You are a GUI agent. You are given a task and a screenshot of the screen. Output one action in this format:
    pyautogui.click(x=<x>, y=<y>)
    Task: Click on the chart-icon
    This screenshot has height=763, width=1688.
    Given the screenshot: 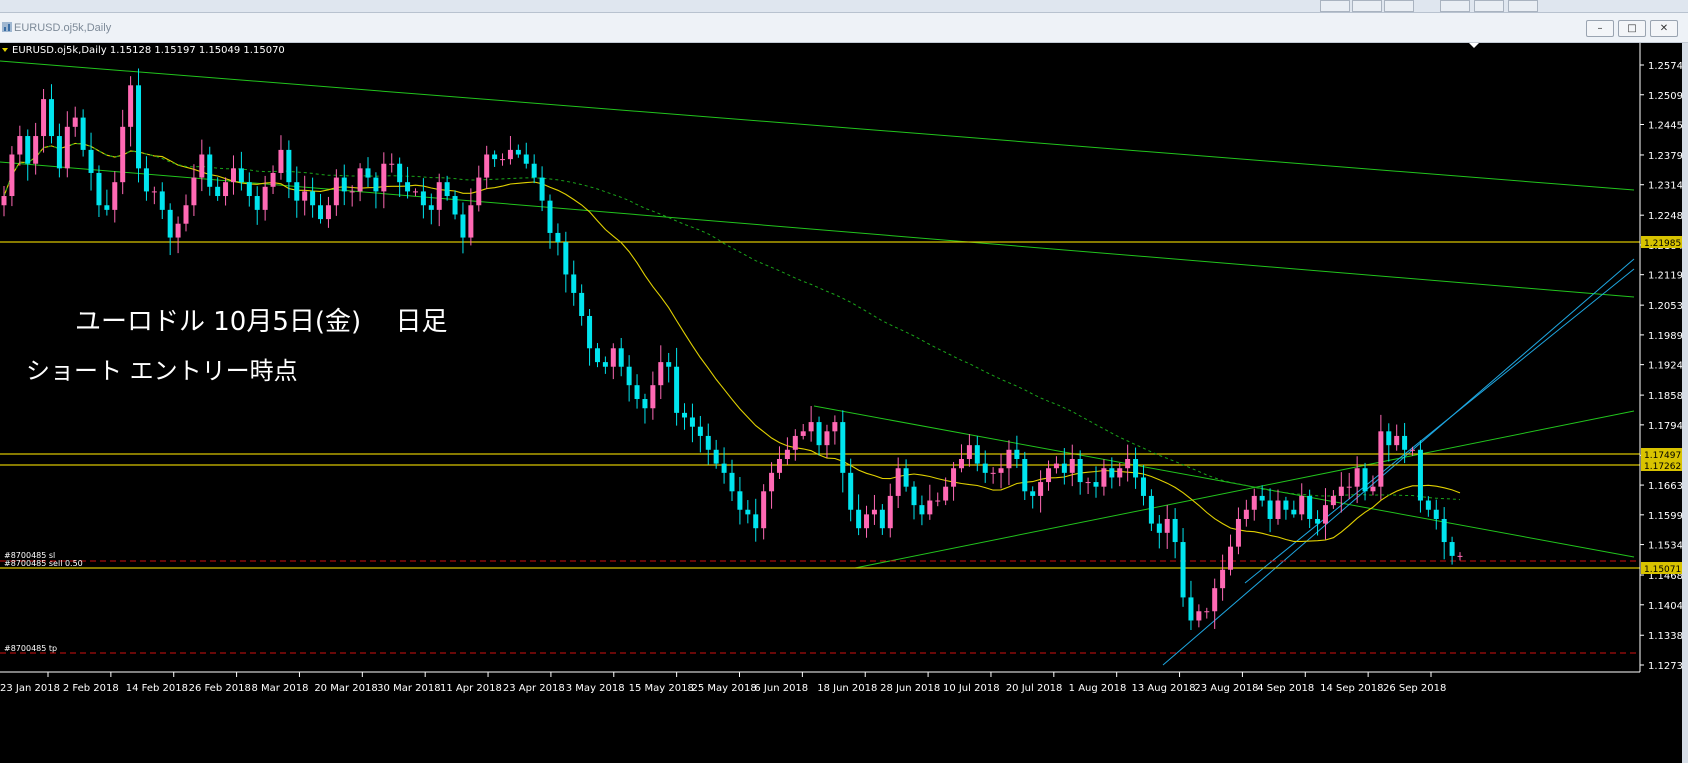 What is the action you would take?
    pyautogui.click(x=7, y=27)
    